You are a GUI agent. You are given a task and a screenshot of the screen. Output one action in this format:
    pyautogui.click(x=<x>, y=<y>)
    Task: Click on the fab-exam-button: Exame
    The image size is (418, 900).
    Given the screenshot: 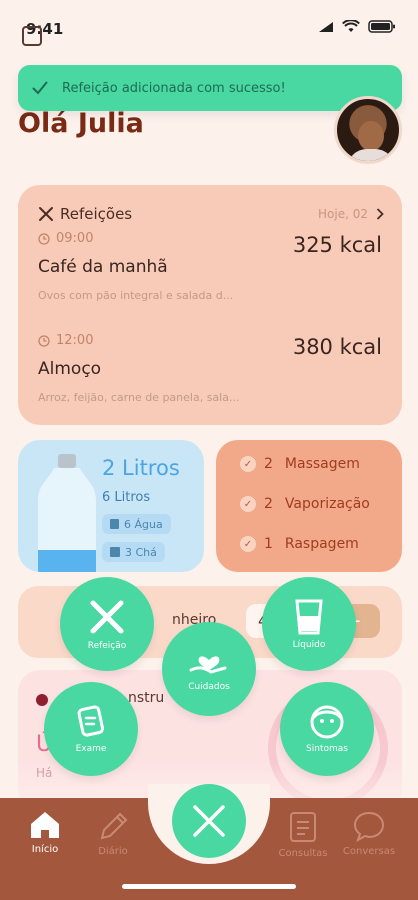 What is the action you would take?
    pyautogui.click(x=91, y=729)
    